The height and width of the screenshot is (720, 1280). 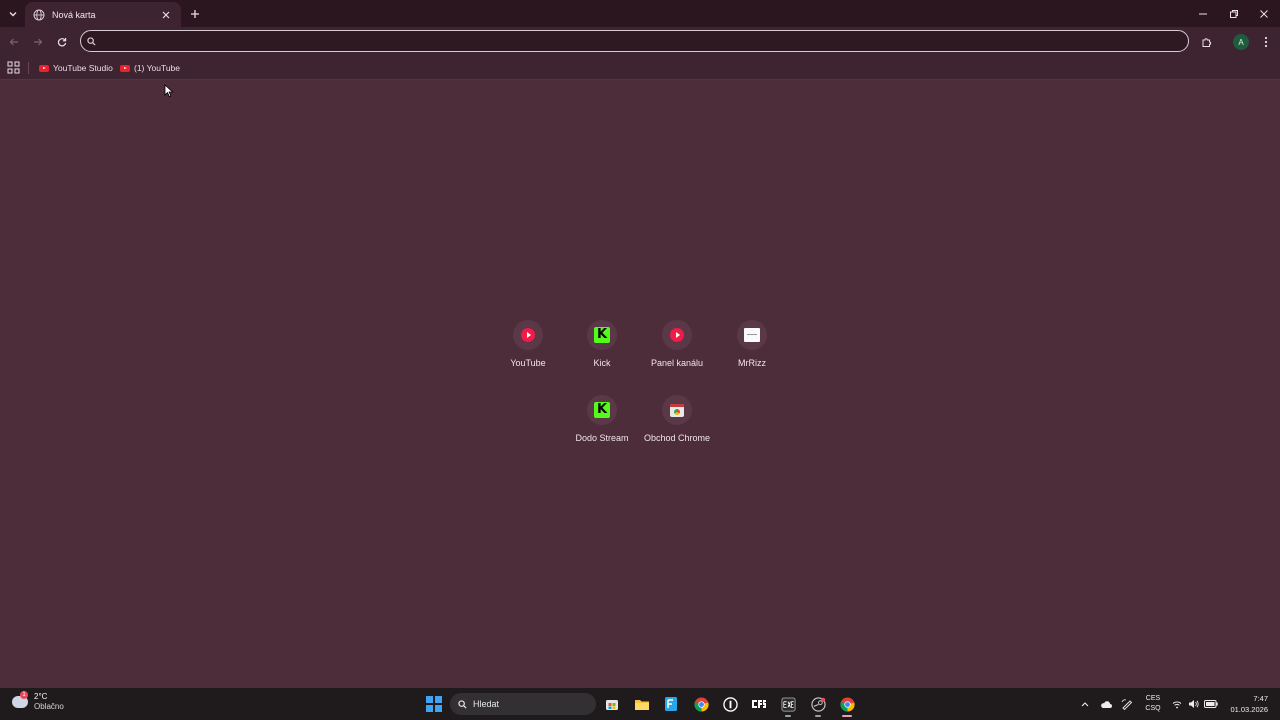 I want to click on minimize-button, so click(x=1203, y=13).